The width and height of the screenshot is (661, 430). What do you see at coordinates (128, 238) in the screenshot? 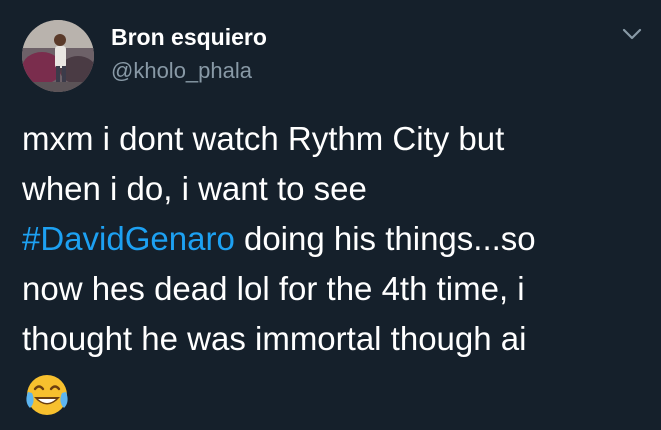
I see `hashtag-link: #DavidGenaro` at bounding box center [128, 238].